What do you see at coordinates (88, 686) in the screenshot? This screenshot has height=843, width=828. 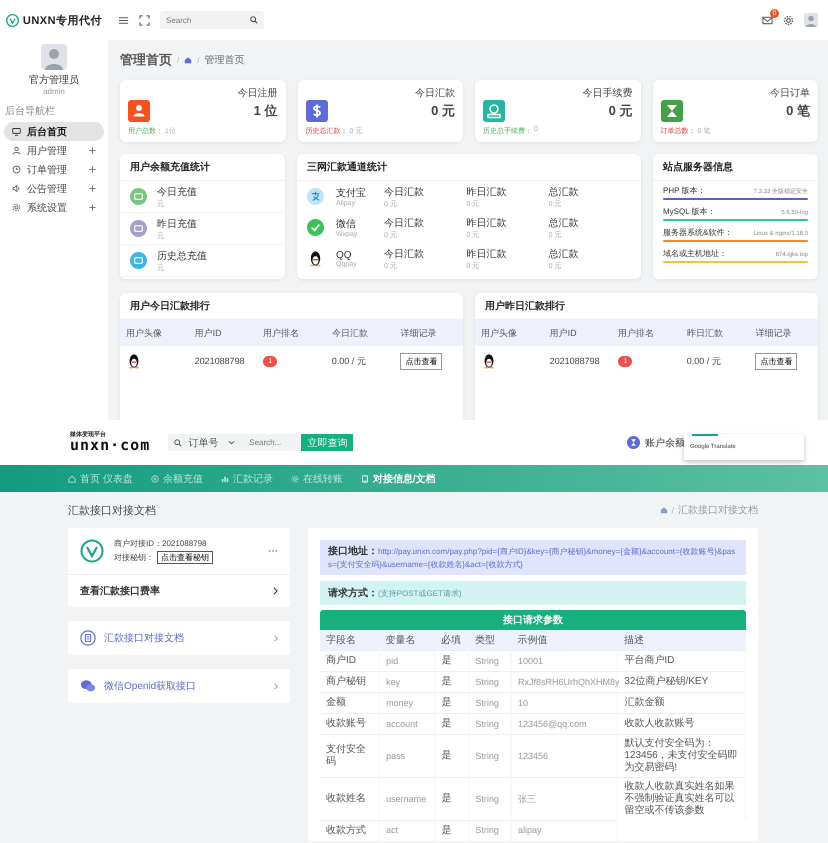 I see `chat-icon` at bounding box center [88, 686].